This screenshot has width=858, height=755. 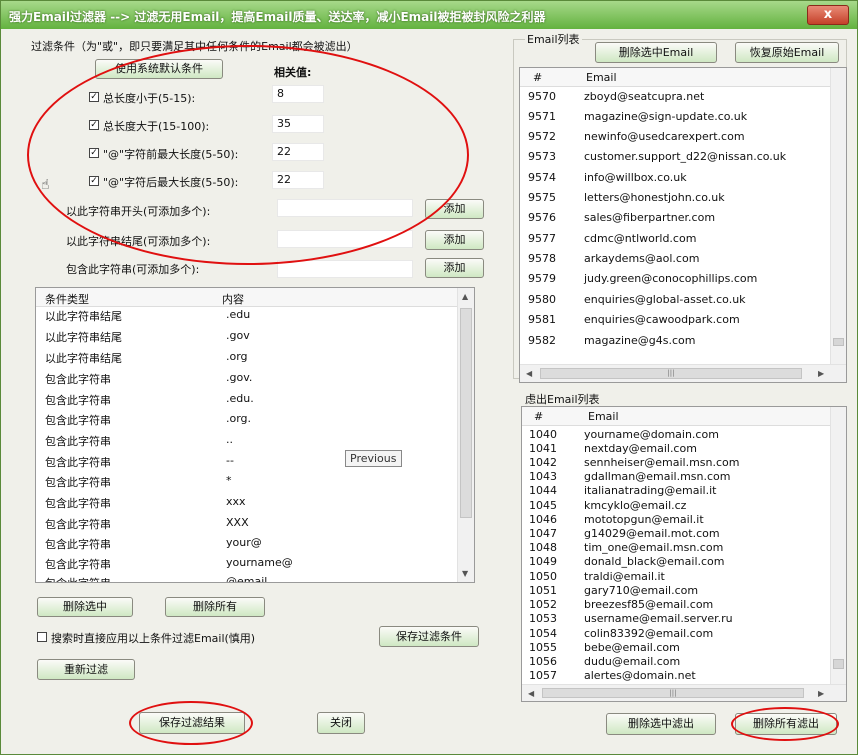 I want to click on filtered-list-header: # Email, so click(x=684, y=416).